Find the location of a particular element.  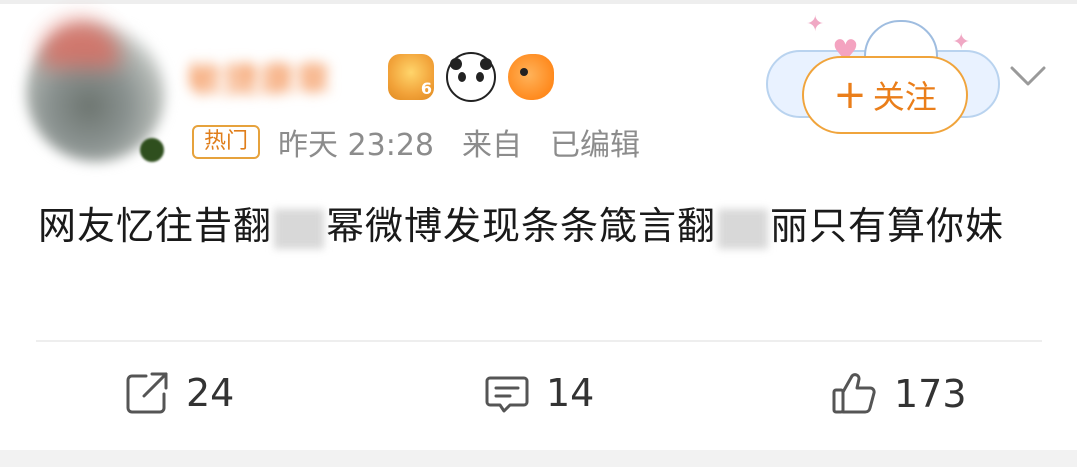

fish-badge-icon is located at coordinates (531, 77).